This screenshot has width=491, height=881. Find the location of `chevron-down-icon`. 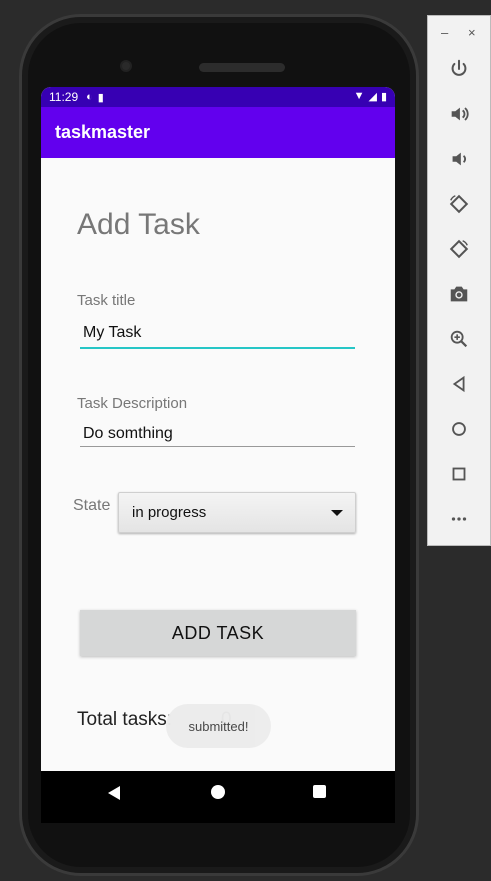

chevron-down-icon is located at coordinates (337, 513).